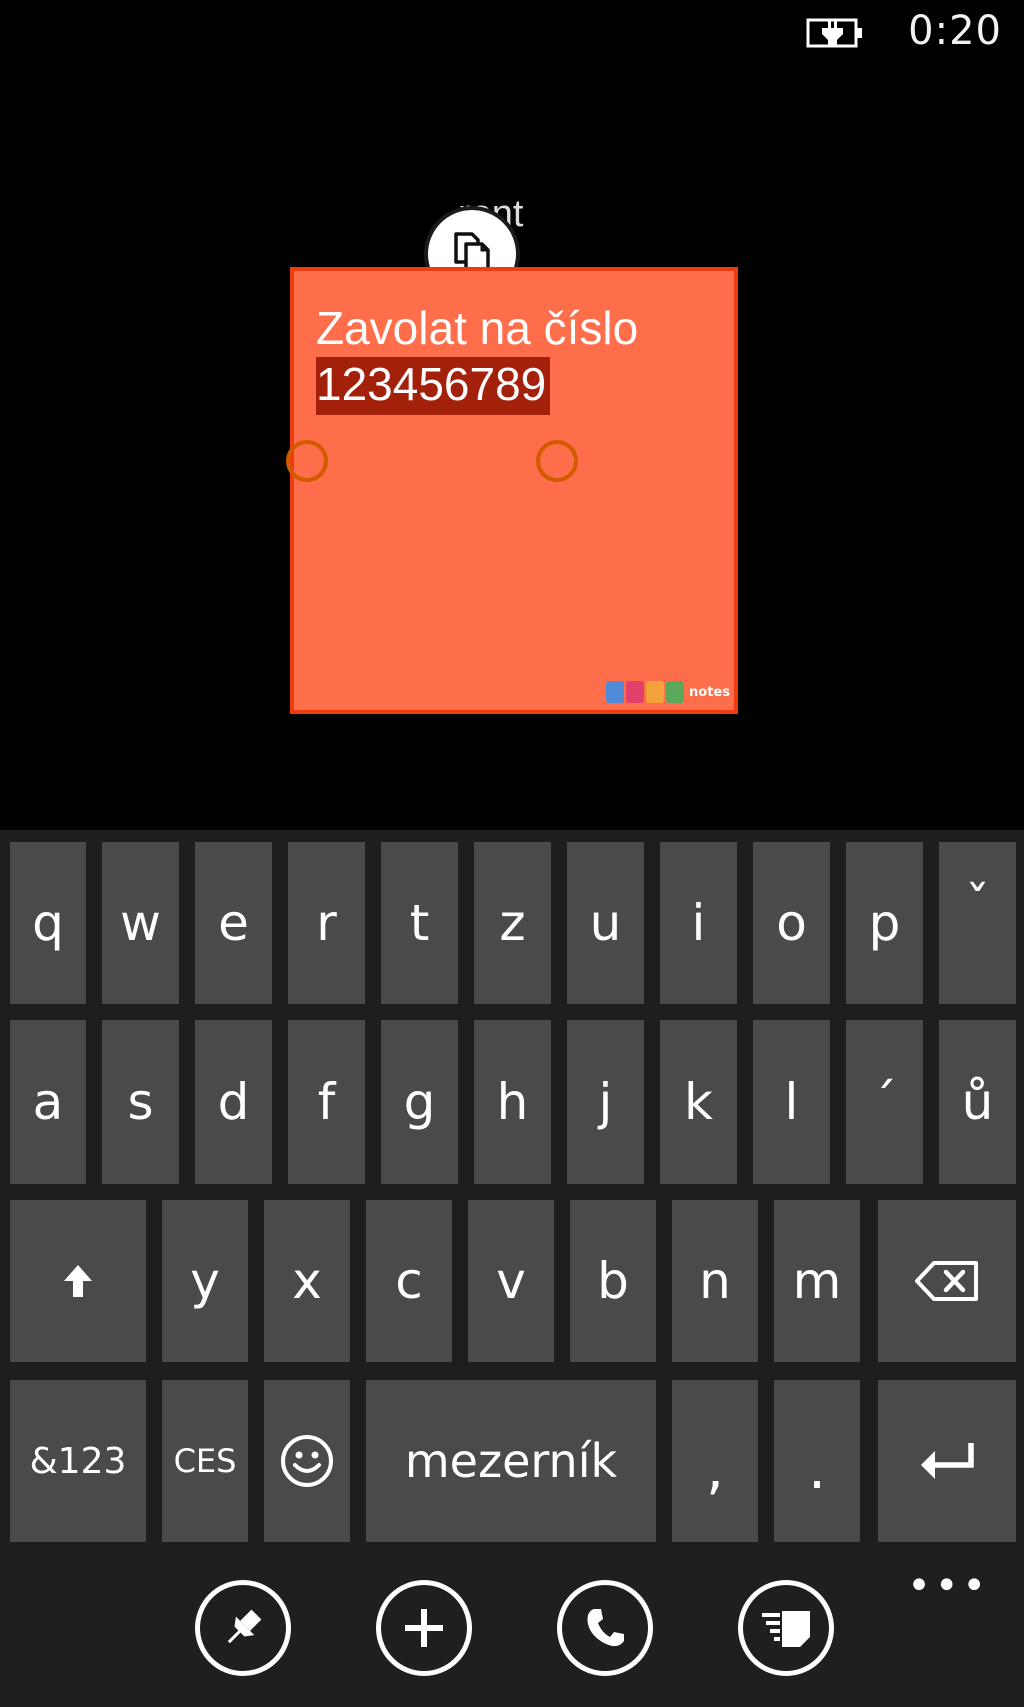 The height and width of the screenshot is (1707, 1024). Describe the element at coordinates (709, 692) in the screenshot. I see `logo-text: notes` at that location.